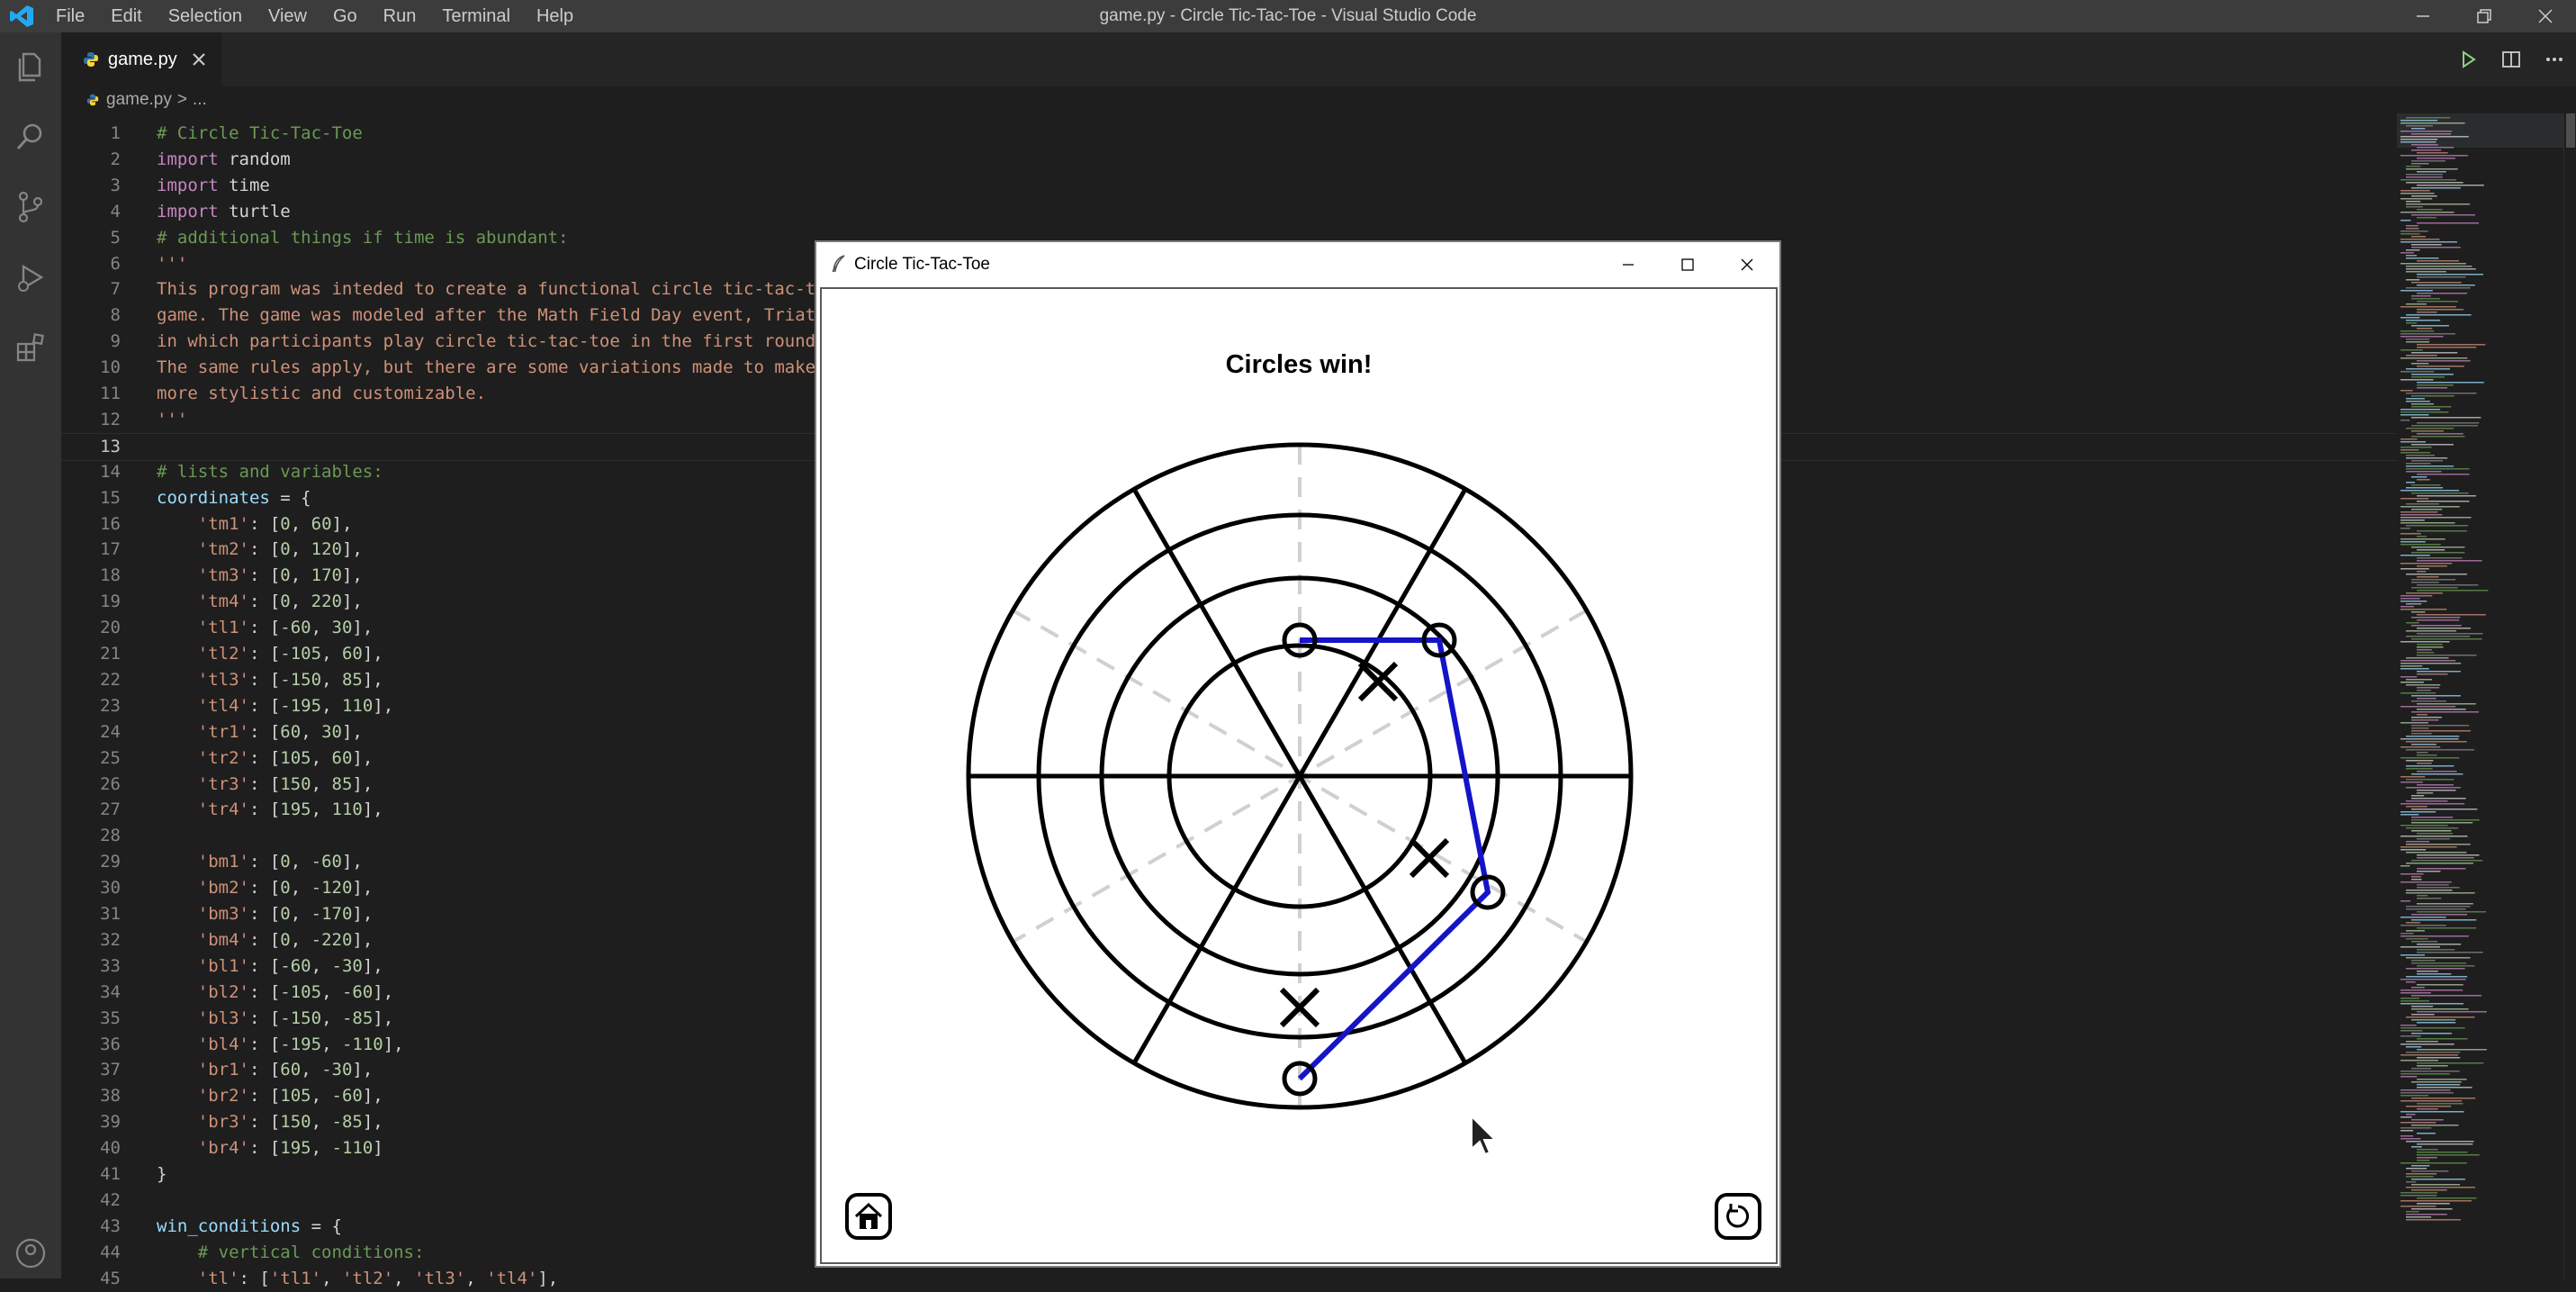  I want to click on close-tab-icon, so click(199, 59).